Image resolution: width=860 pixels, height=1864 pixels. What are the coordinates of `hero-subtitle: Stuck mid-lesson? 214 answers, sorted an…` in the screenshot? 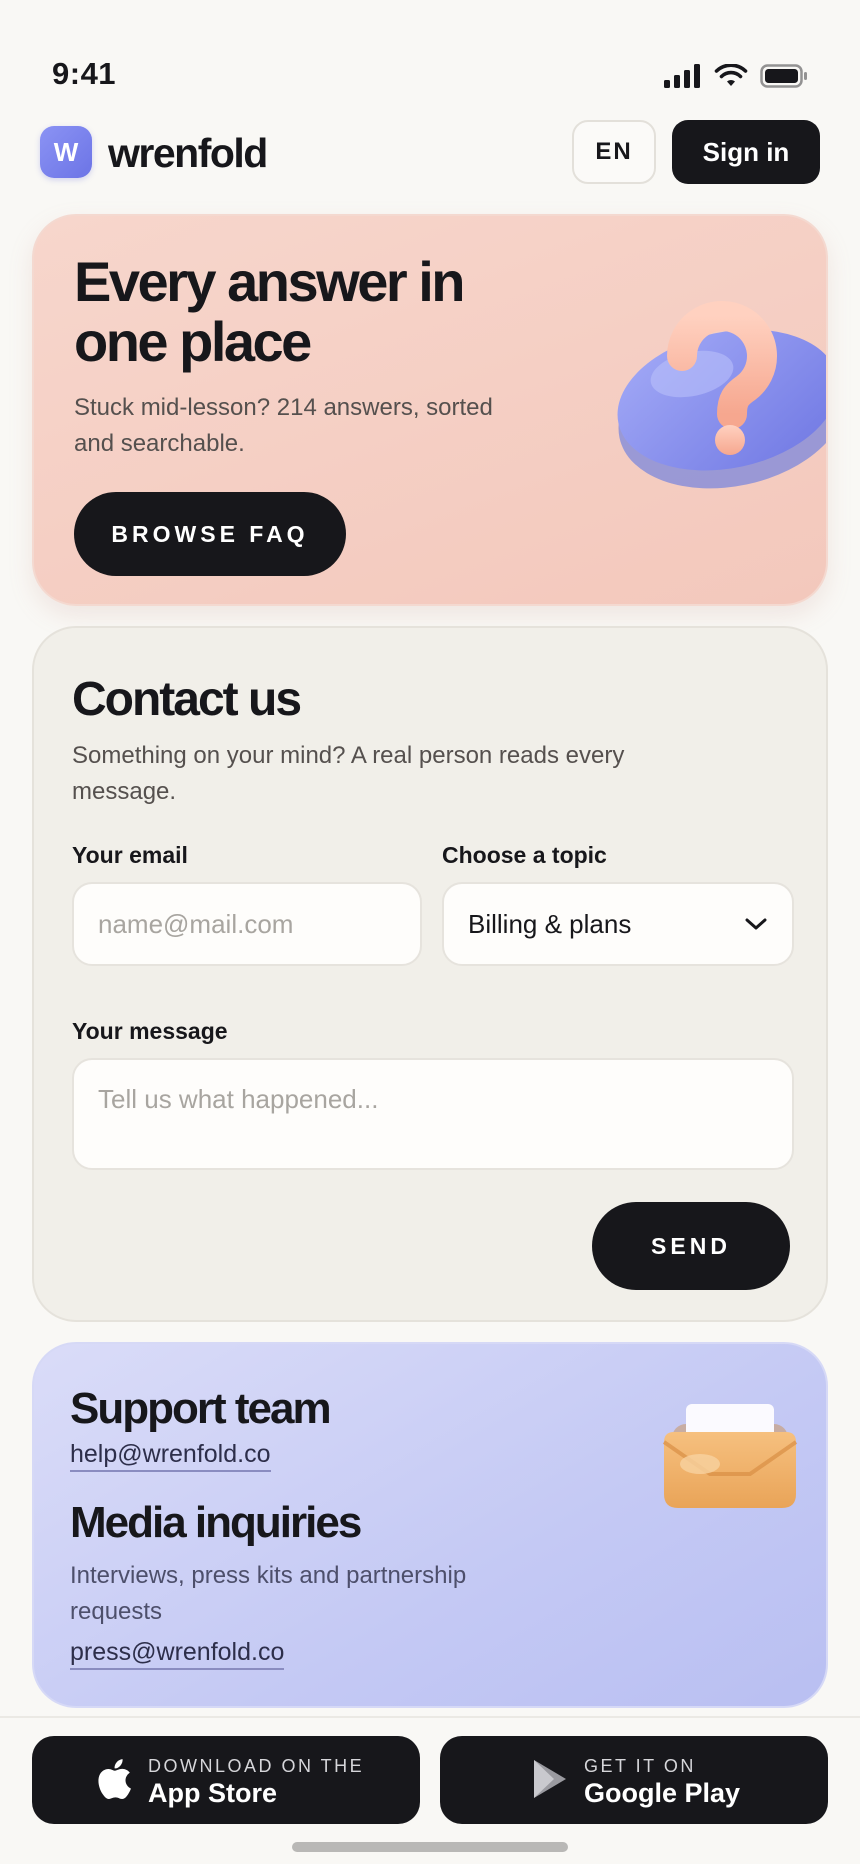 It's located at (283, 425).